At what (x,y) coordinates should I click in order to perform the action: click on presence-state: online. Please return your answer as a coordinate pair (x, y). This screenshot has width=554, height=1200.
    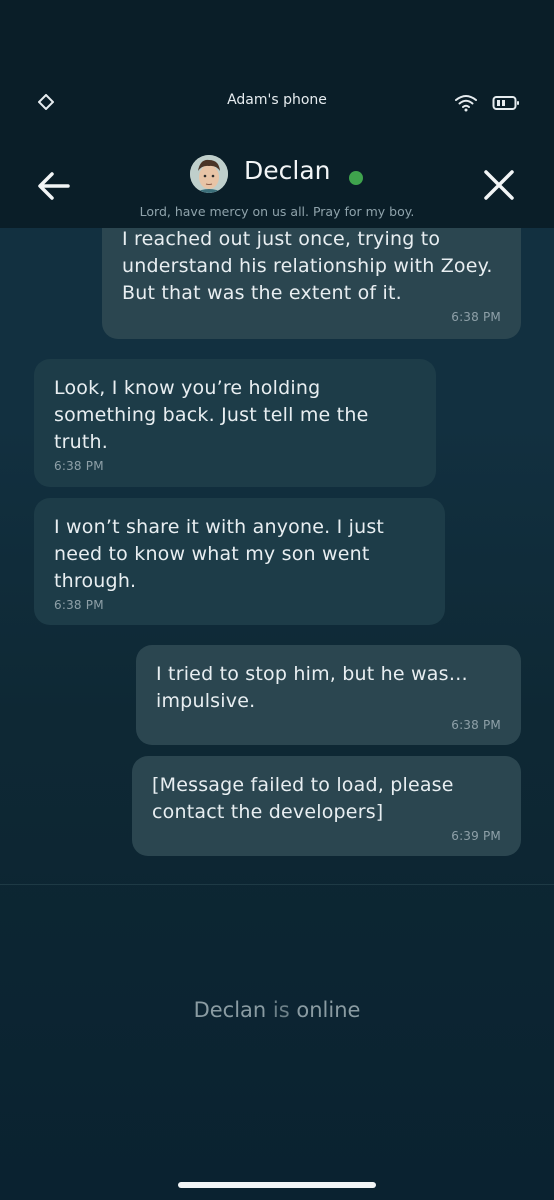
    Looking at the image, I should click on (328, 1010).